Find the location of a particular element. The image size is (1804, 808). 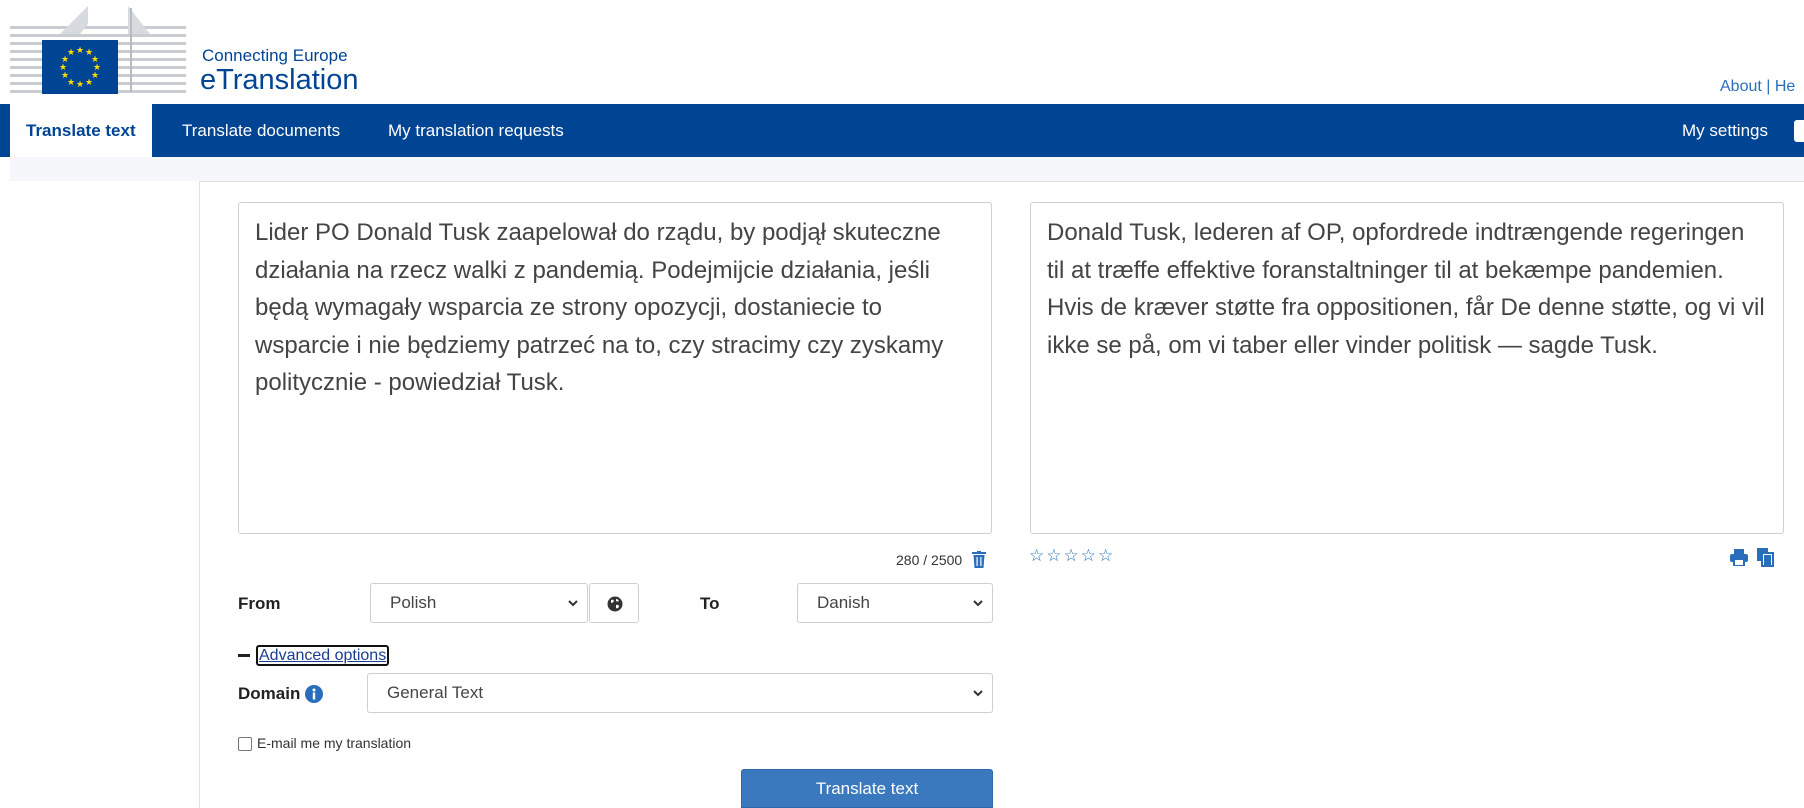

copy-icon is located at coordinates (1765, 557).